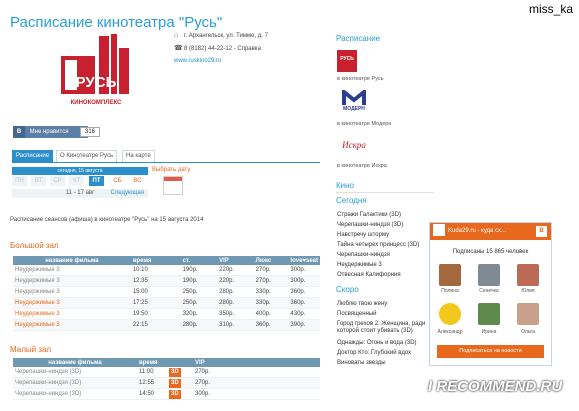 The image size is (579, 411). I want to click on table-header-row: название фильма время VIP, so click(166, 362).